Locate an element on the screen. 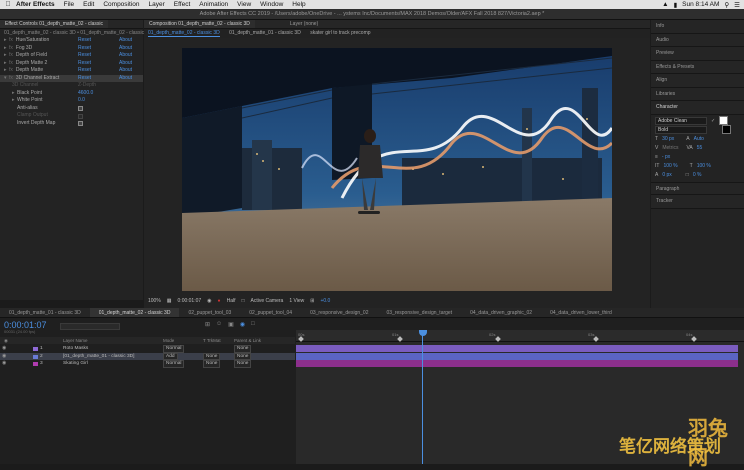 The width and height of the screenshot is (744, 470). effect-row: ▸ fx Depth of Field Reset About is located at coordinates (71, 56).